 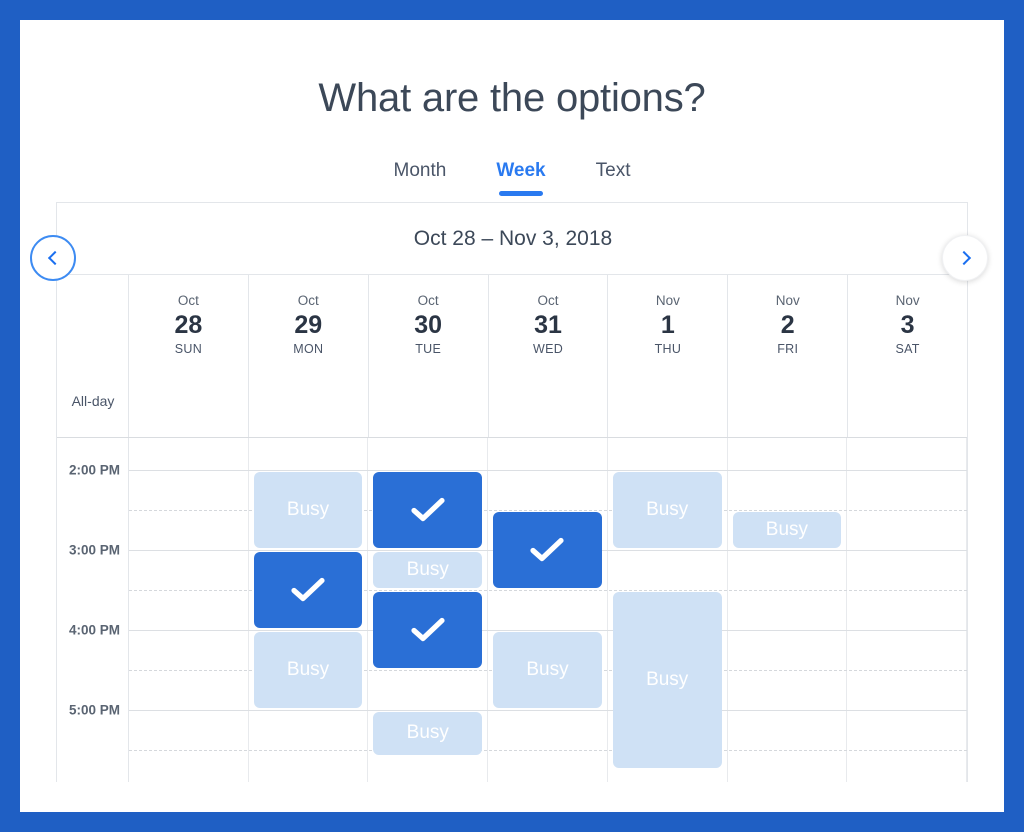 What do you see at coordinates (308, 349) in the screenshot?
I see `day-dow-1: MON` at bounding box center [308, 349].